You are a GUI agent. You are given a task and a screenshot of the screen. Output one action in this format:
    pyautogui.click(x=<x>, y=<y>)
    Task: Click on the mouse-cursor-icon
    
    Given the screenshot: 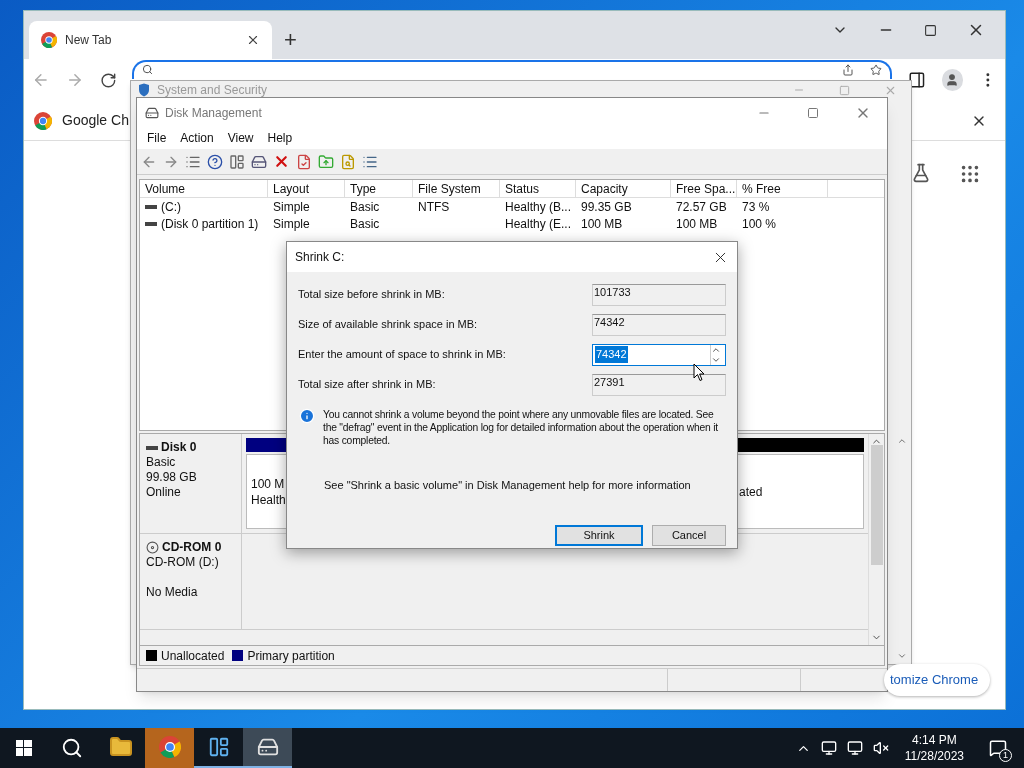 What is the action you would take?
    pyautogui.click(x=699, y=372)
    